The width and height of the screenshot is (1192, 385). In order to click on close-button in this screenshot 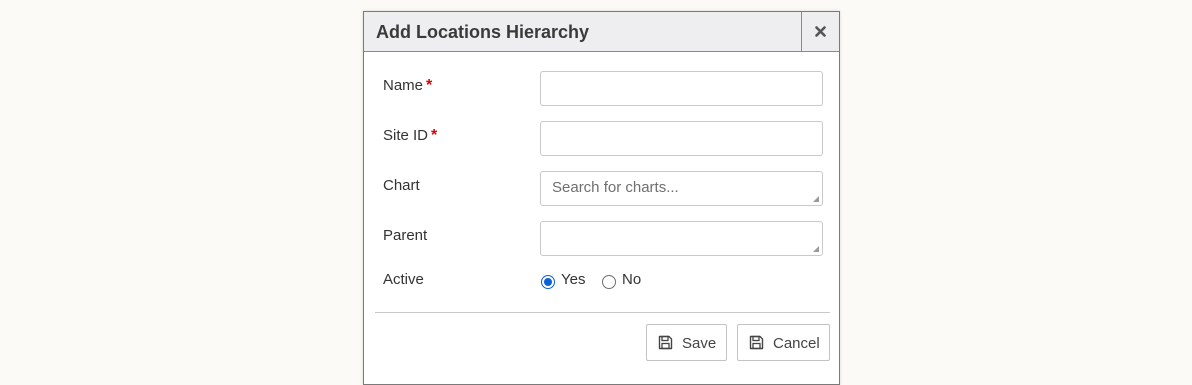, I will do `click(820, 31)`.